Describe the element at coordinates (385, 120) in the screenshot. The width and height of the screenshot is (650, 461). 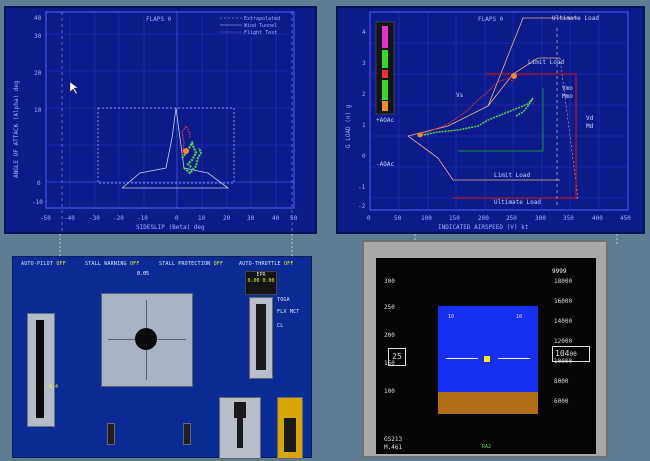
I see `aoac-plus-label: +AOAc` at that location.